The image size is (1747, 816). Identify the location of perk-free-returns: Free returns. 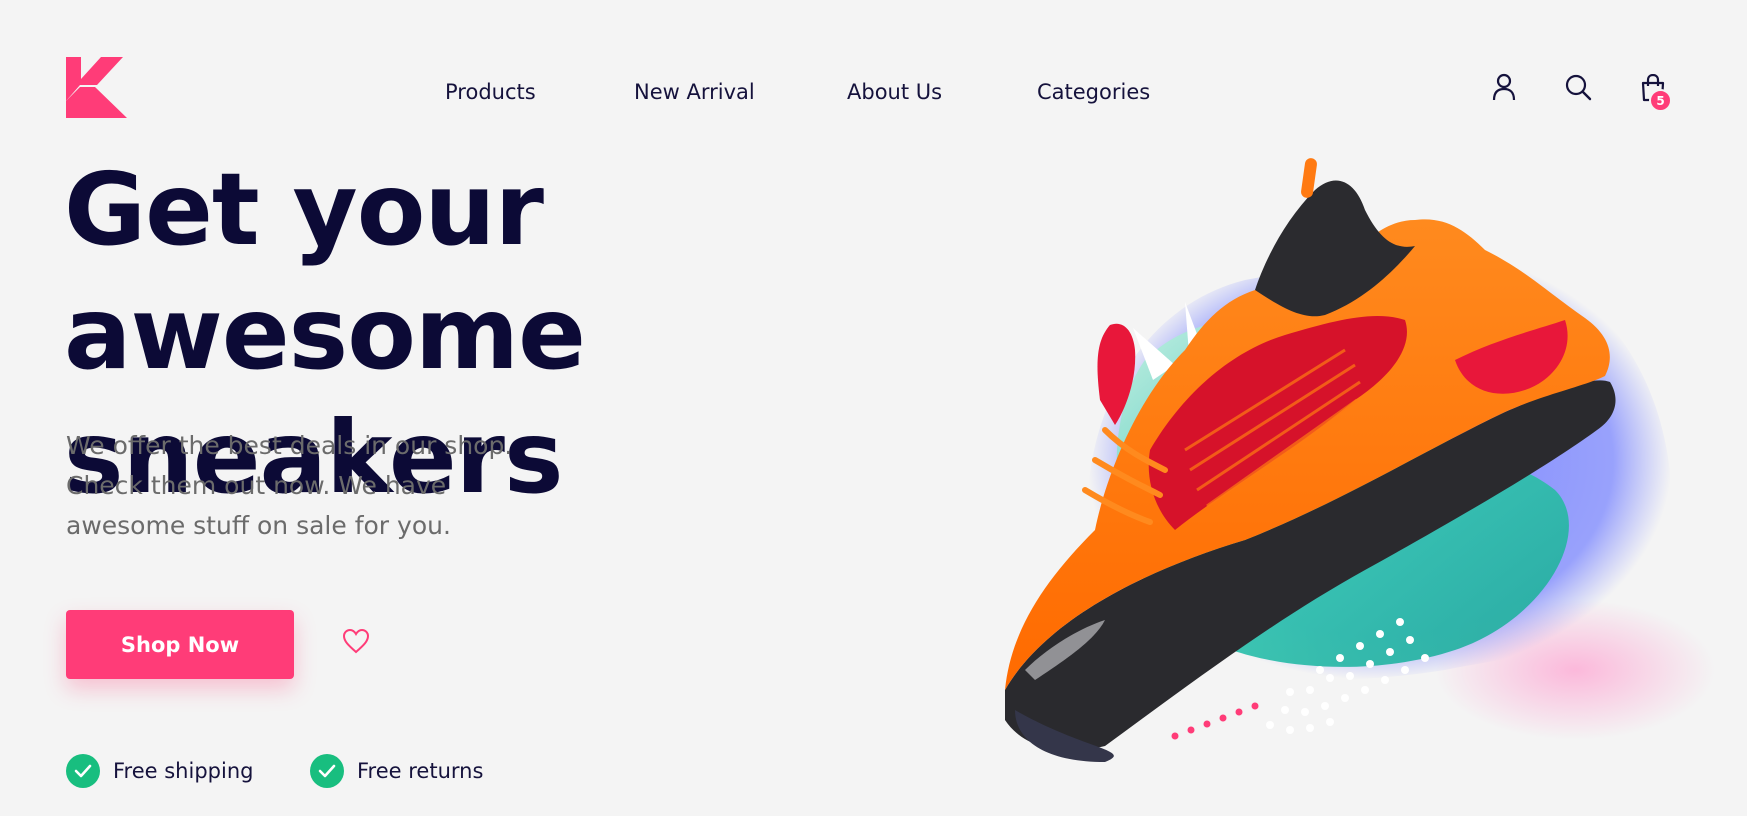
(396, 771).